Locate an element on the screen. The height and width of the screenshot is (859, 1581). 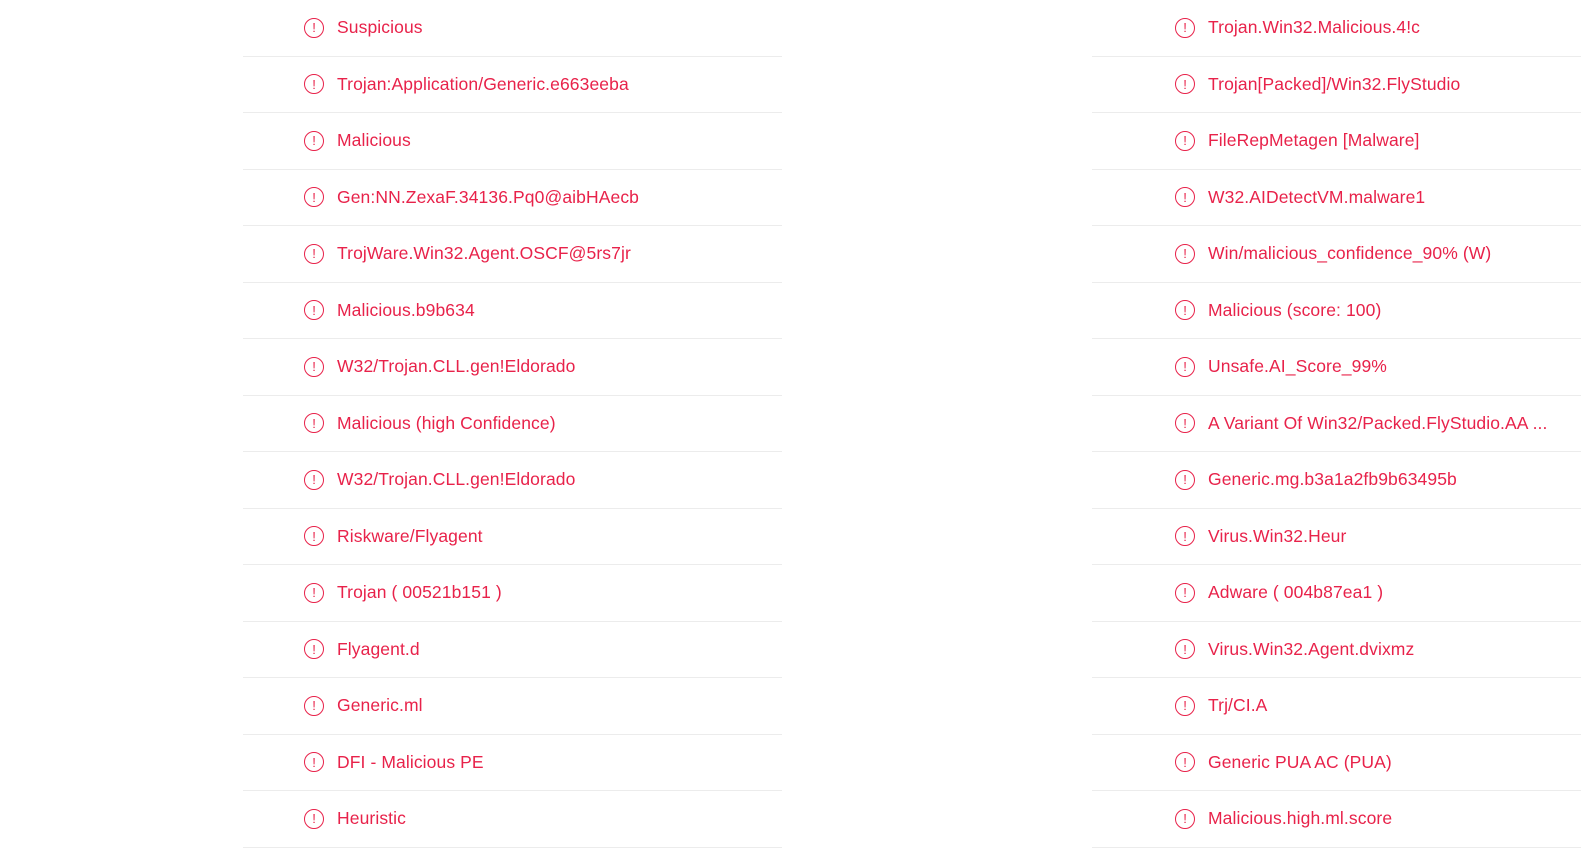
detection-row: ! Virus.Win32.Heur is located at coordinates (1336, 537).